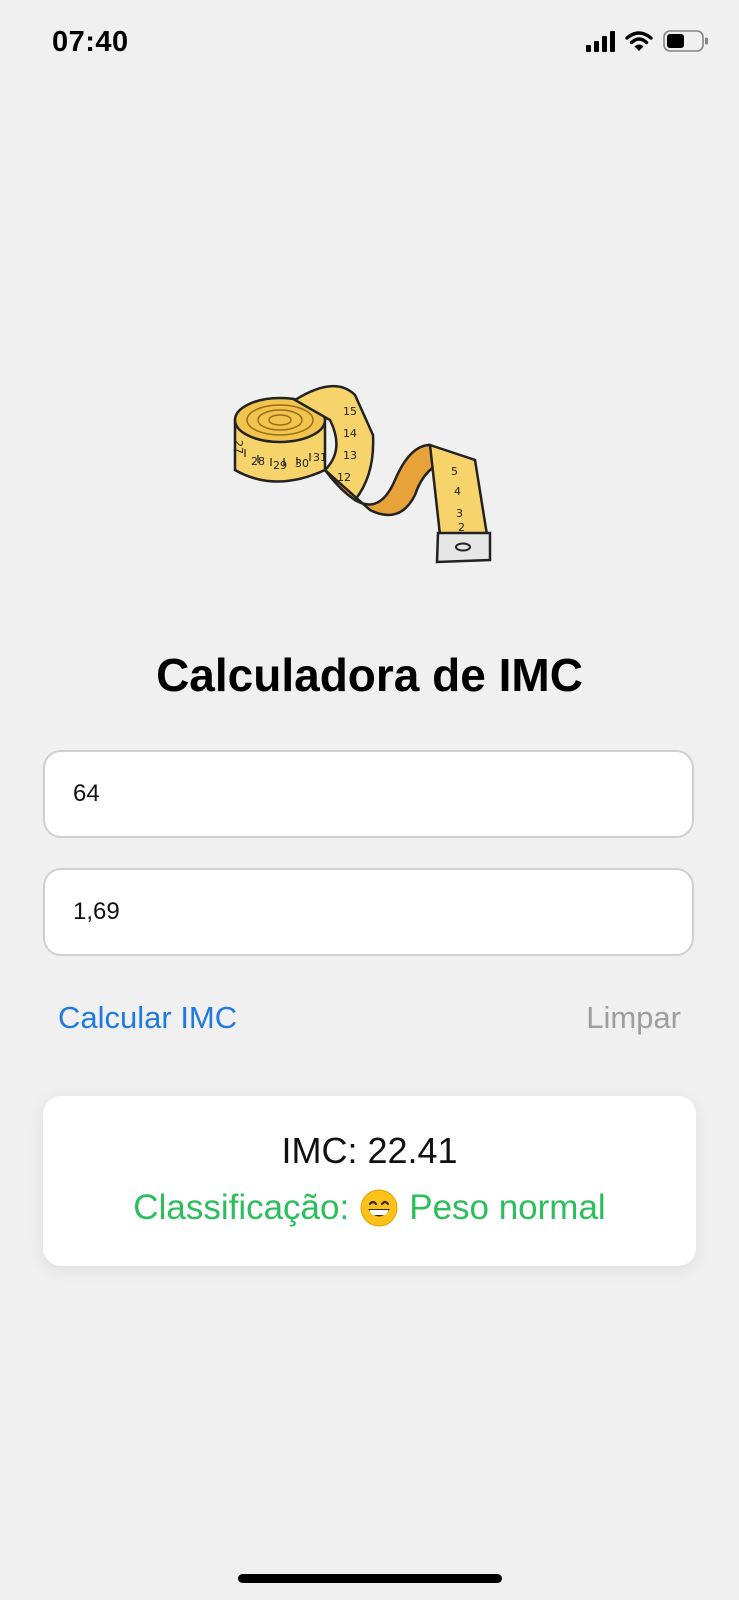  What do you see at coordinates (147, 1018) in the screenshot?
I see `calculate-button: Calcular IMC` at bounding box center [147, 1018].